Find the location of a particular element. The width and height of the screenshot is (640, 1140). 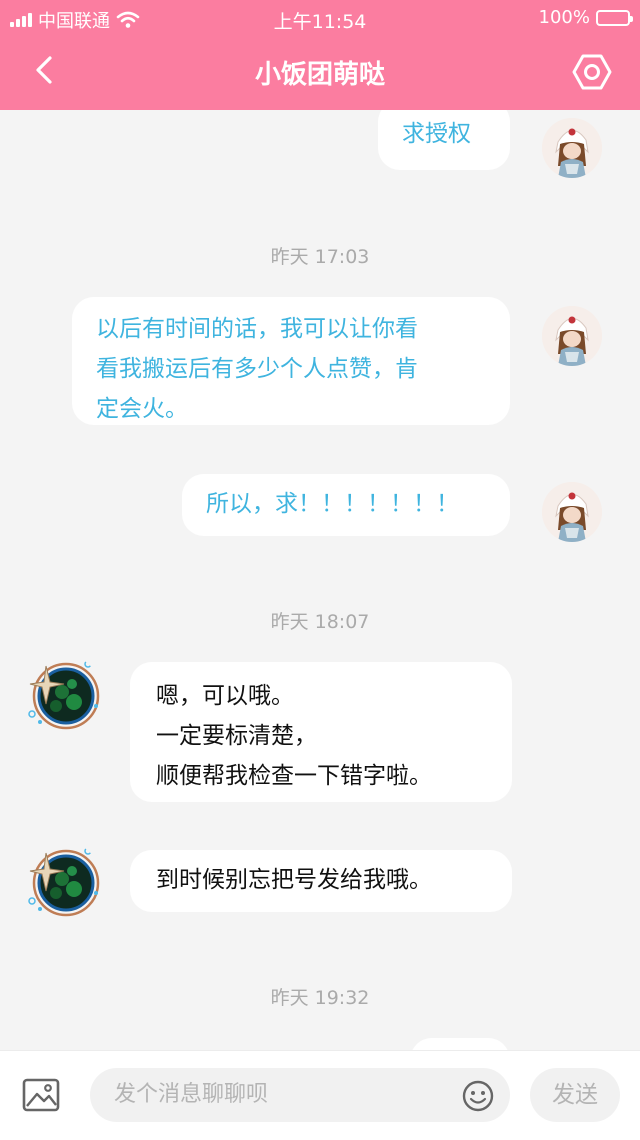

input-bar: 发个消息聊聊呗 发送 is located at coordinates (320, 1095).